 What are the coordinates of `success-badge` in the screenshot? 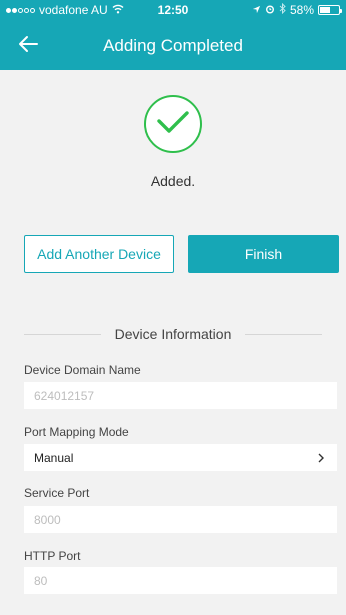 It's located at (173, 124).